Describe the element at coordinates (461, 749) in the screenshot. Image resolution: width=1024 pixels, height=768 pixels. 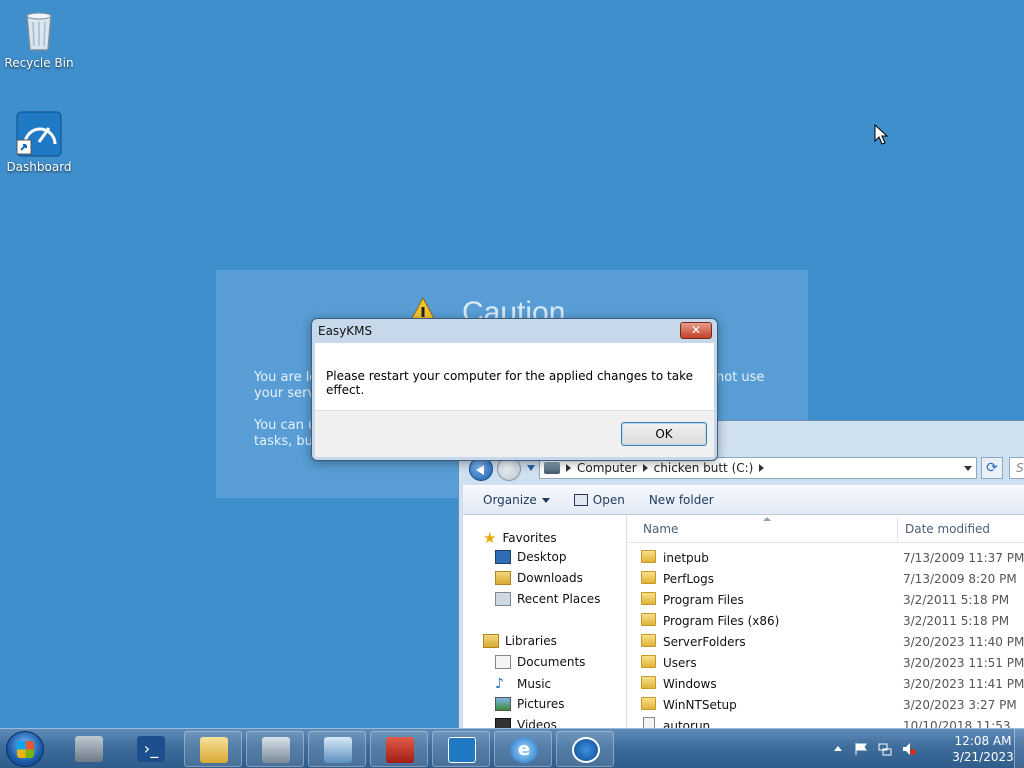
I see `taskbar-dashboard` at that location.